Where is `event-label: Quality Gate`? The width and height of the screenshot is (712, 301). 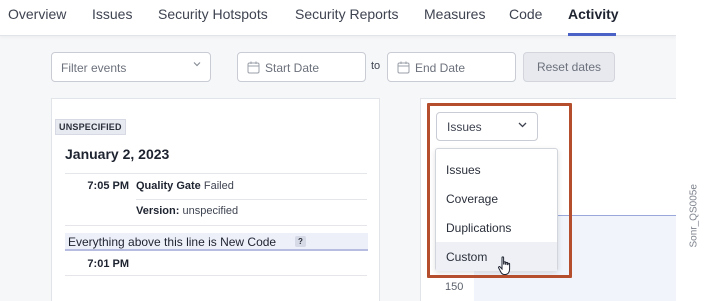 event-label: Quality Gate is located at coordinates (168, 186).